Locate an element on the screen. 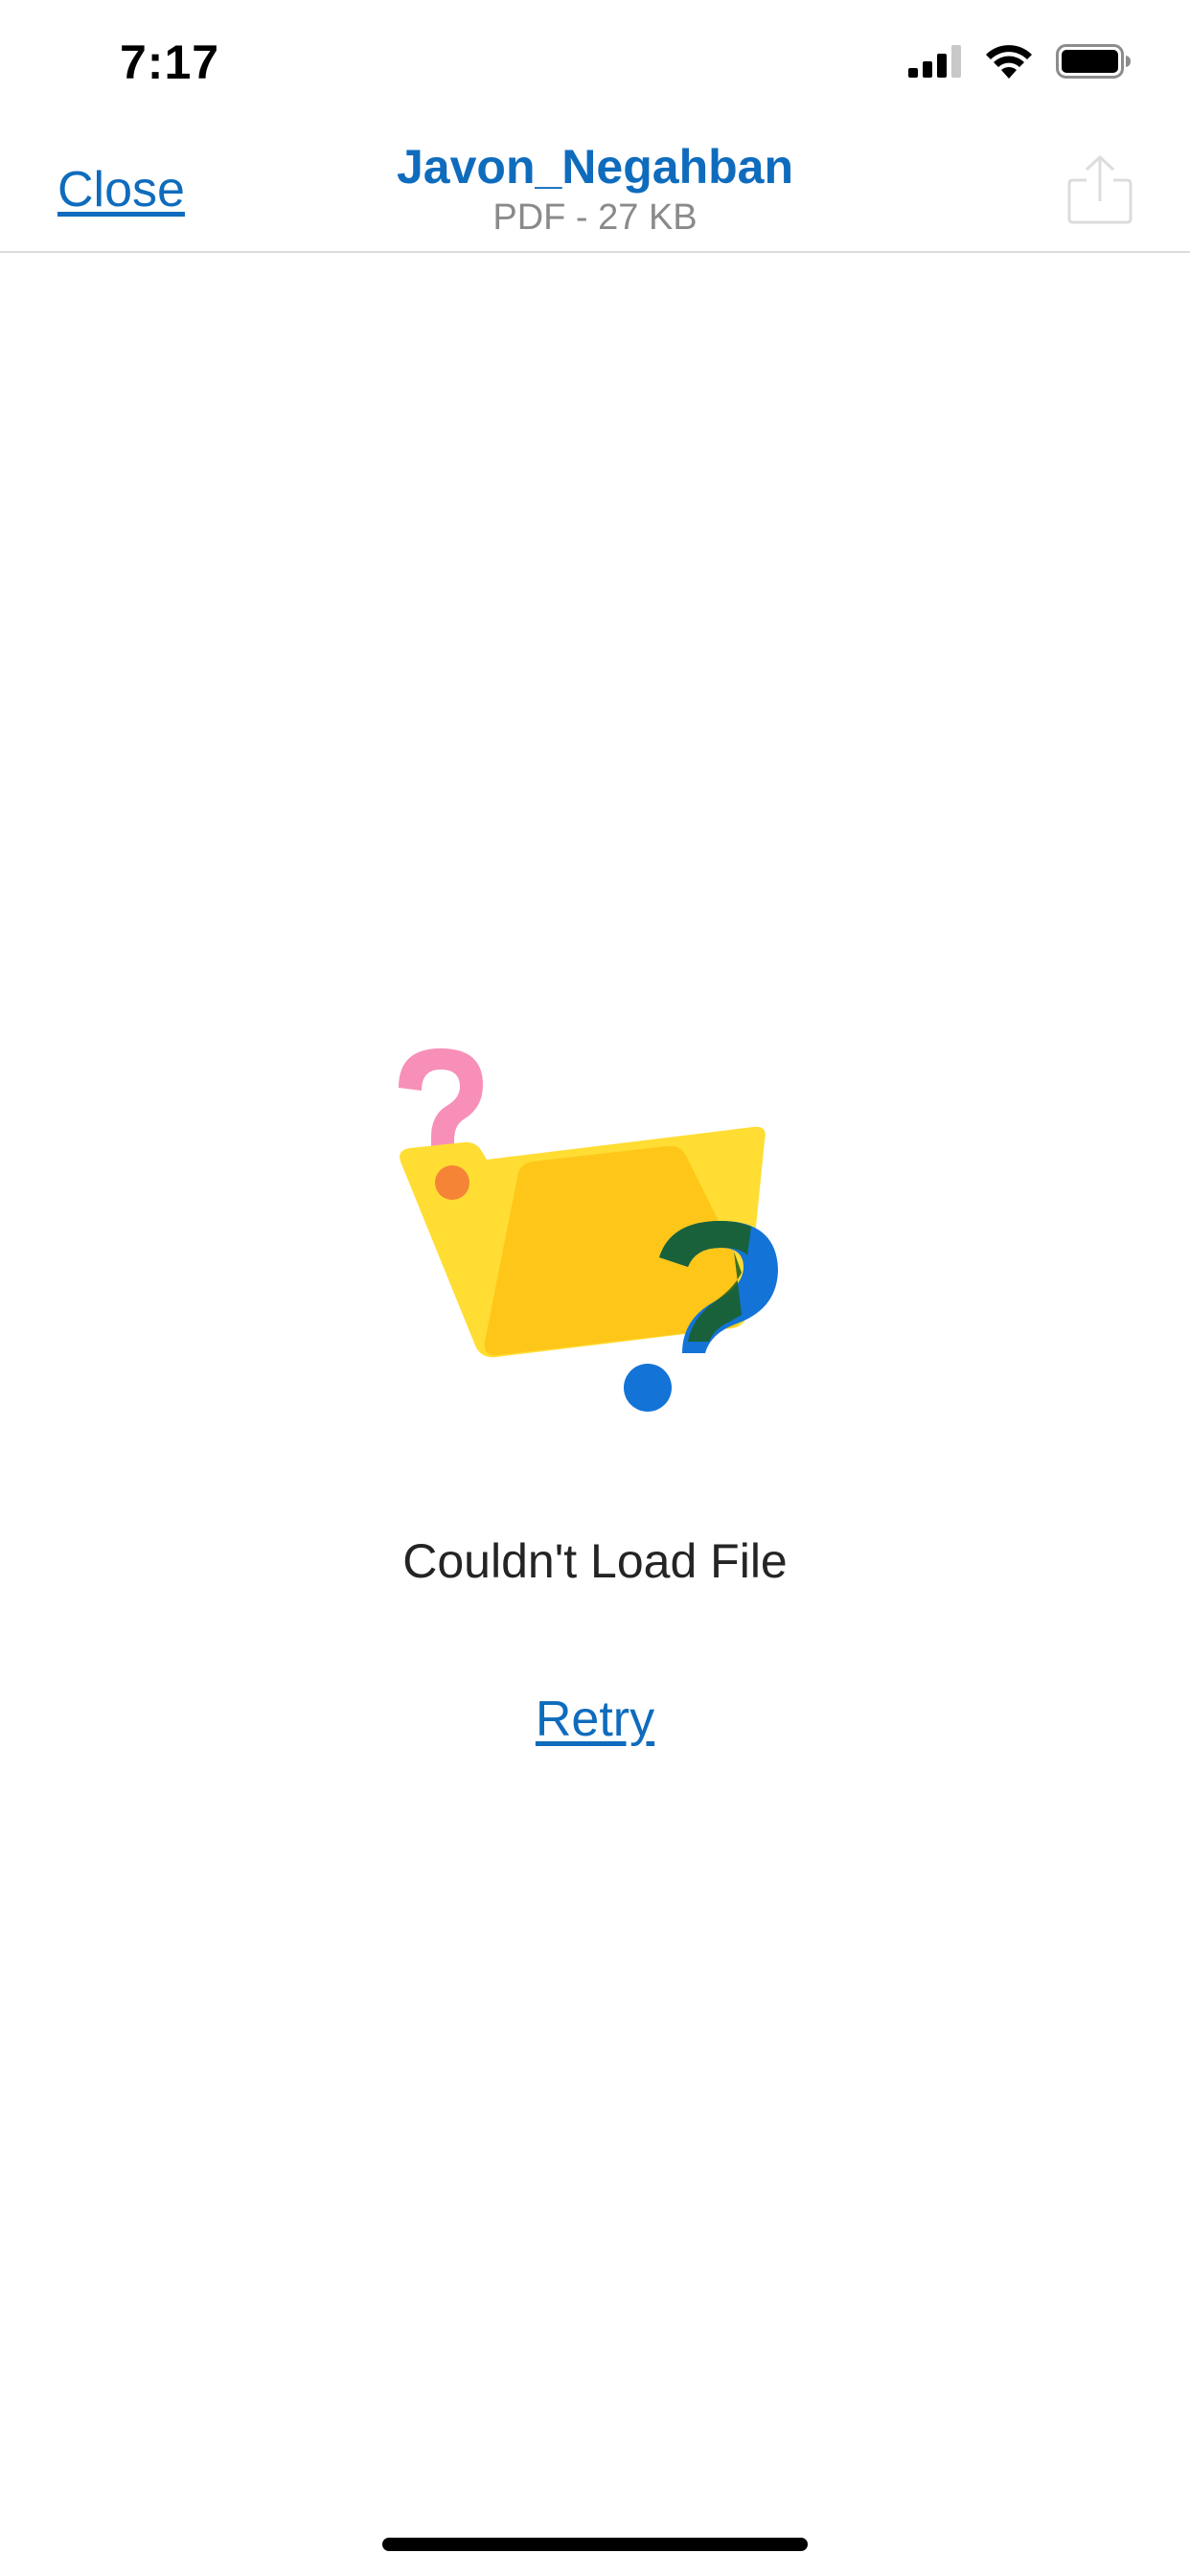 Image resolution: width=1190 pixels, height=2576 pixels. retry-button: Retry is located at coordinates (595, 1719).